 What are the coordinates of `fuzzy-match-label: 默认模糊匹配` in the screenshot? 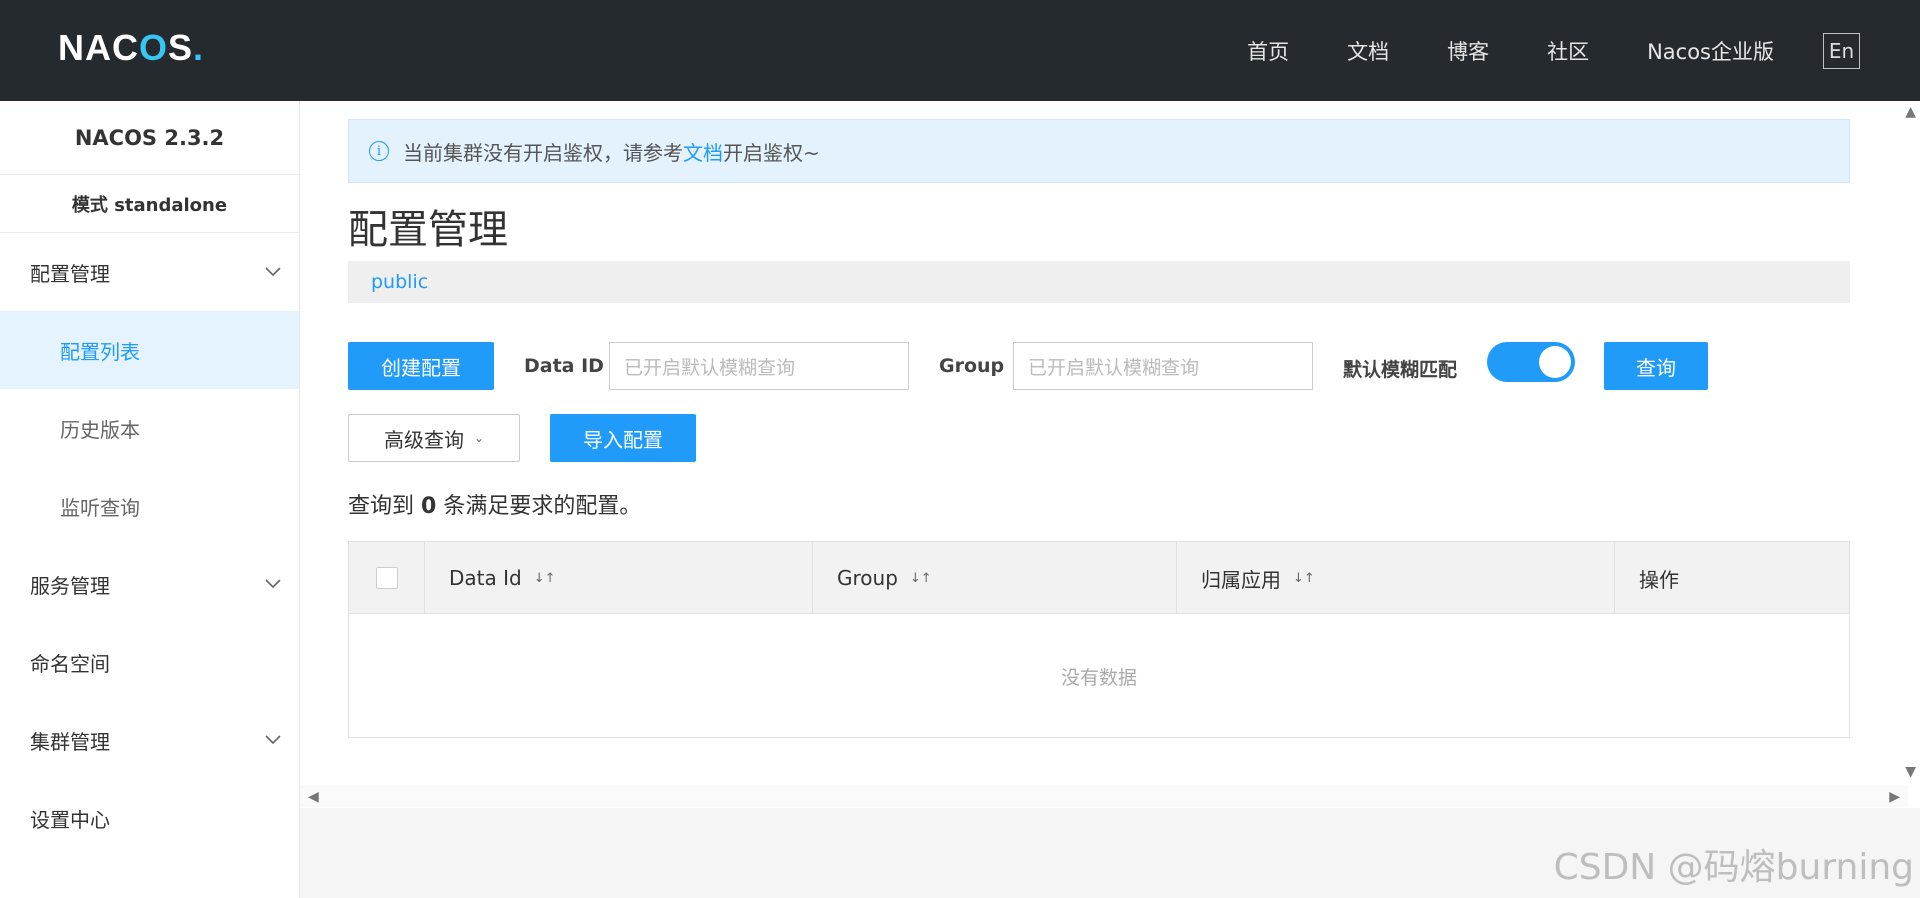 It's located at (1400, 370).